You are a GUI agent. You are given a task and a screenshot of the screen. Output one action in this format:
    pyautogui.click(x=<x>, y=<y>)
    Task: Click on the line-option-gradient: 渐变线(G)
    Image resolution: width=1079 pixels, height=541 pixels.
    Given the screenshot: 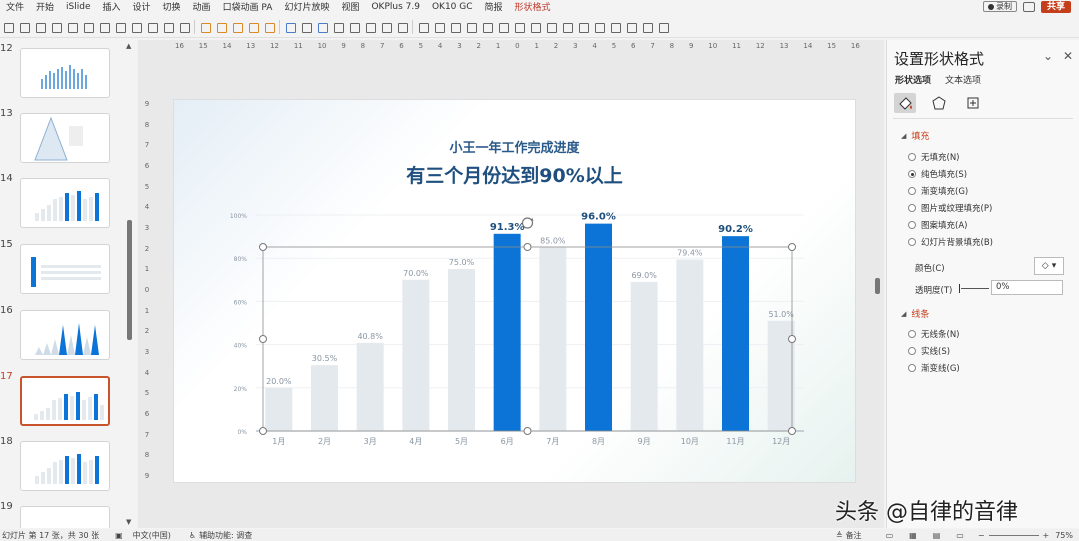 What is the action you would take?
    pyautogui.click(x=934, y=368)
    